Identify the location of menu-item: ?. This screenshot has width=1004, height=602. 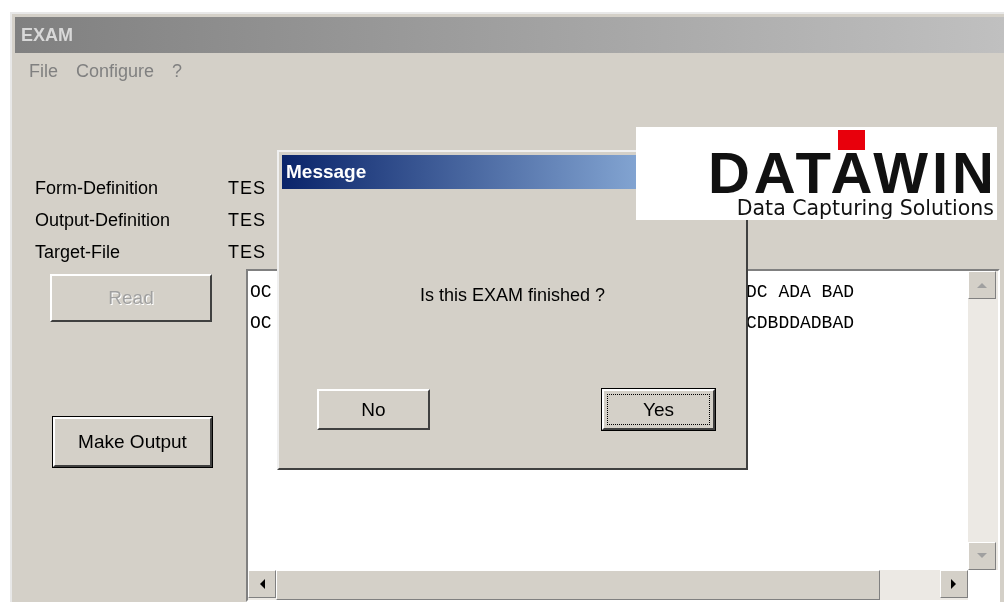
(177, 75).